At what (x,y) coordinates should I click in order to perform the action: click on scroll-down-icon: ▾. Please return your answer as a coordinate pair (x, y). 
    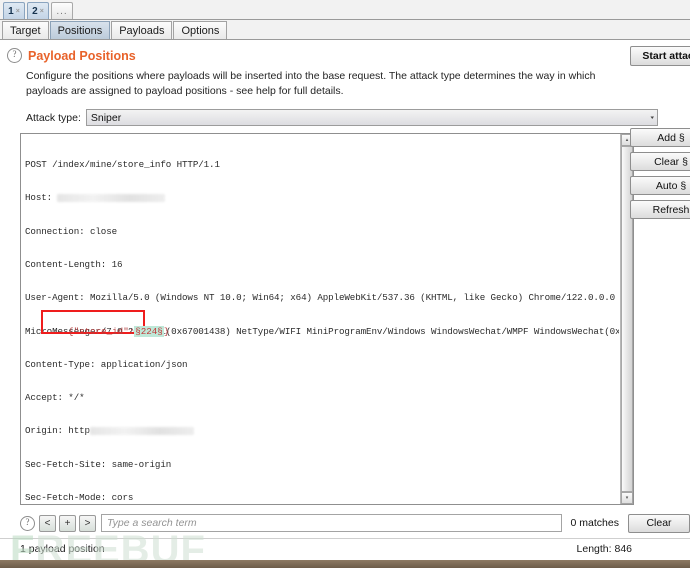
    Looking at the image, I should click on (627, 498).